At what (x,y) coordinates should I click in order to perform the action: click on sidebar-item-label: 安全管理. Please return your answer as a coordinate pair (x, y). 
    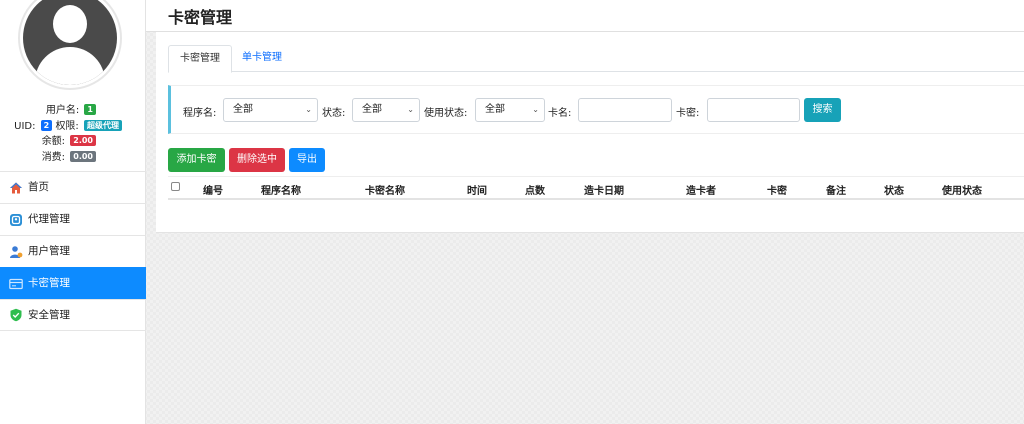
    Looking at the image, I should click on (49, 314).